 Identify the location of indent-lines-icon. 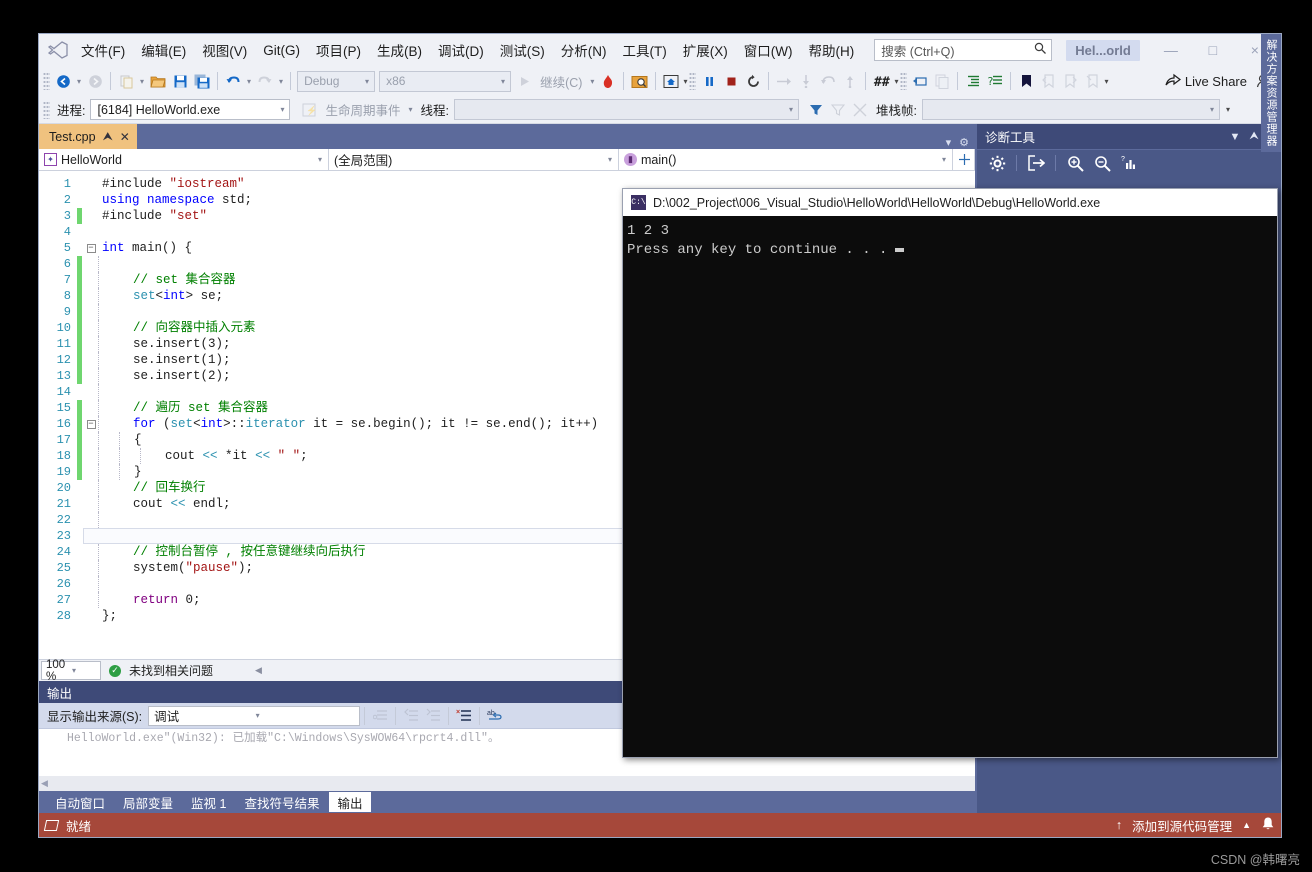
(973, 81).